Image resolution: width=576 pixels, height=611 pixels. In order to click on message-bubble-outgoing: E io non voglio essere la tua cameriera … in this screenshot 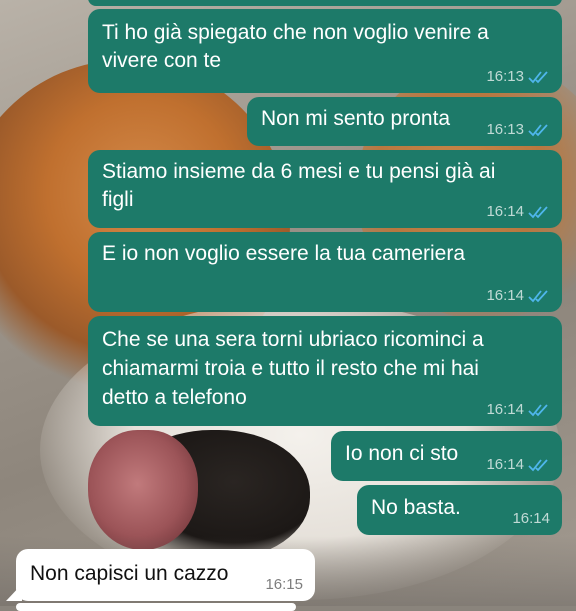, I will do `click(325, 272)`.